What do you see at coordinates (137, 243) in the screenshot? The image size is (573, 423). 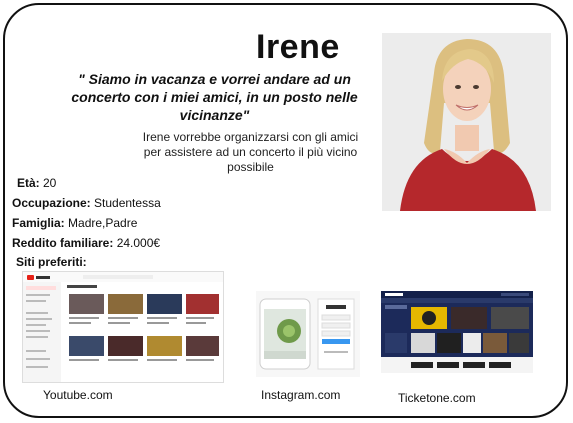 I see `fact-value: 24.000€` at bounding box center [137, 243].